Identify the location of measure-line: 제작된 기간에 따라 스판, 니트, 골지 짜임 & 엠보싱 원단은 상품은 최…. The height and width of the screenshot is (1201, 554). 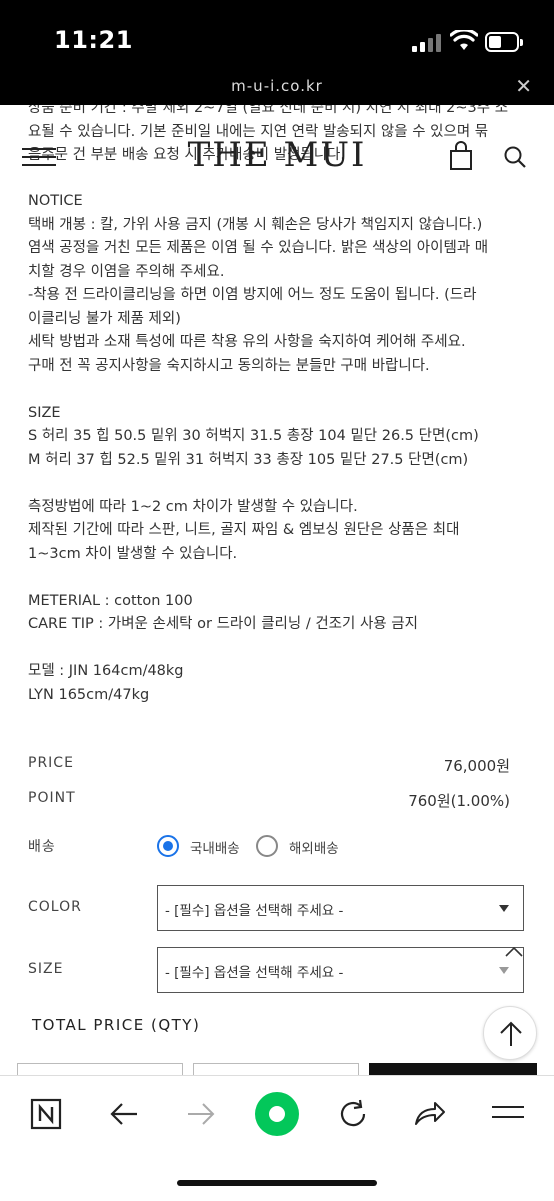
(244, 530).